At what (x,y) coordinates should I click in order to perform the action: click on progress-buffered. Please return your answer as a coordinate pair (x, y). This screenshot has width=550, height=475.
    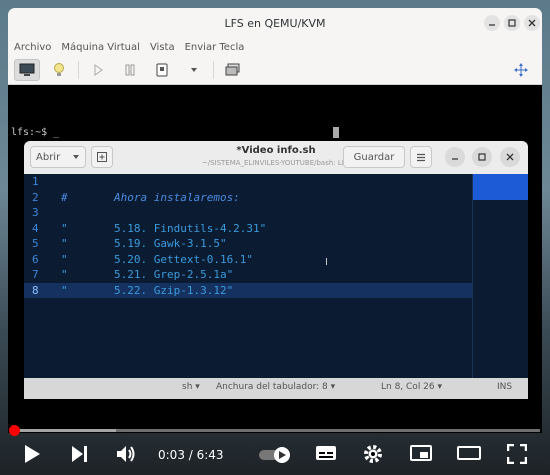
    Looking at the image, I should click on (63, 430).